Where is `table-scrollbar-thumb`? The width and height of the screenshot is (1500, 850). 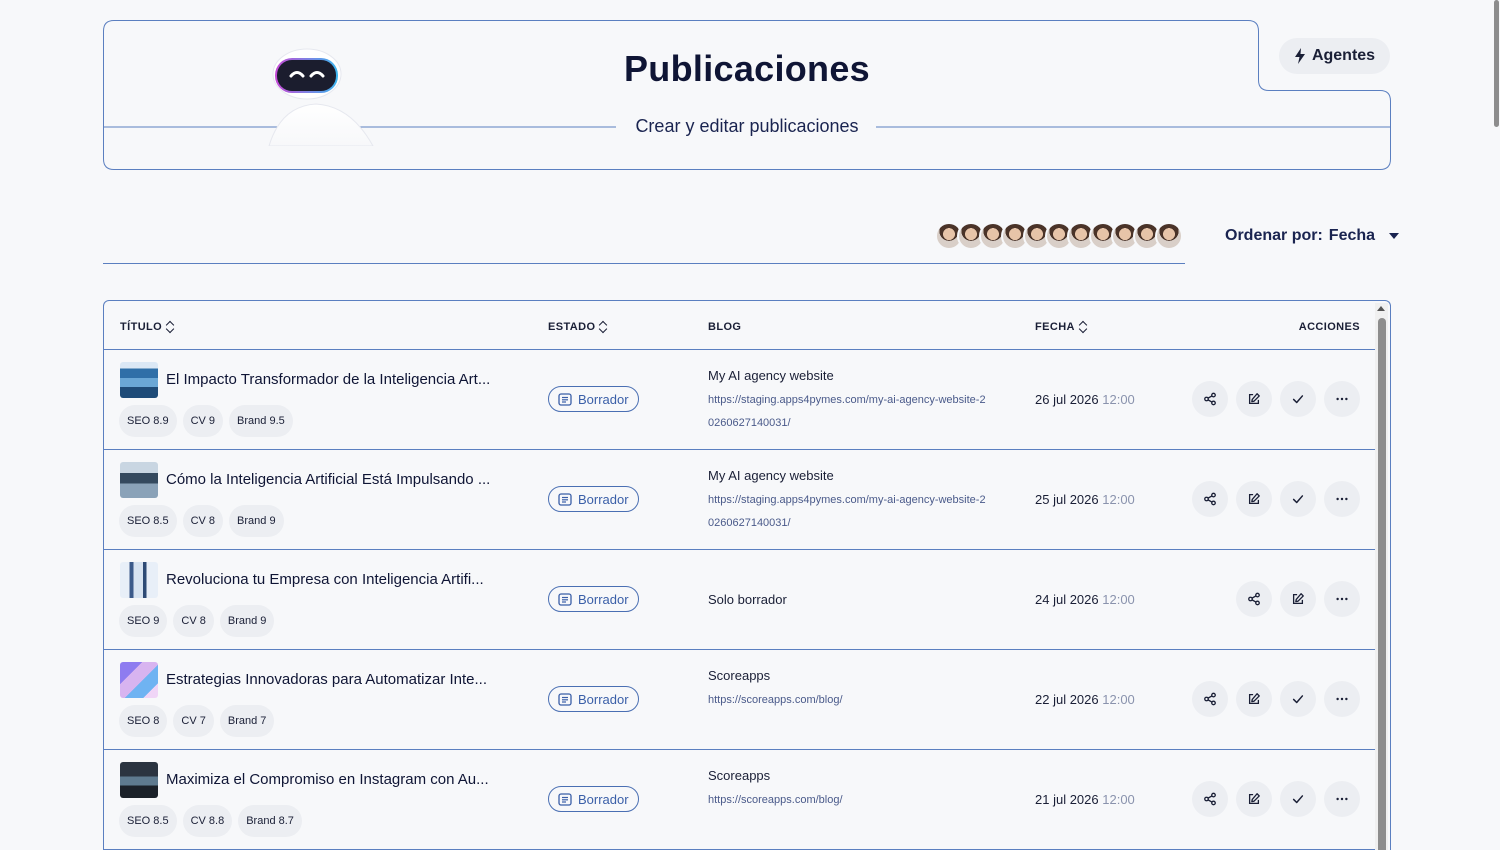
table-scrollbar-thumb is located at coordinates (1382, 584).